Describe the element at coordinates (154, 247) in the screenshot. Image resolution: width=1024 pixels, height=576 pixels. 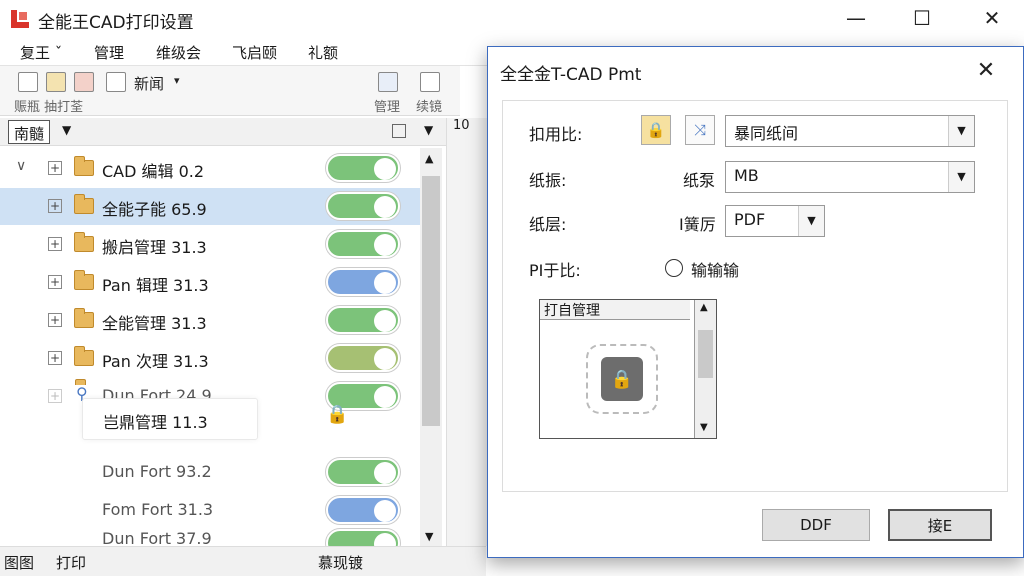
I see `tree-row-label: 搬启管理 31.3` at that location.